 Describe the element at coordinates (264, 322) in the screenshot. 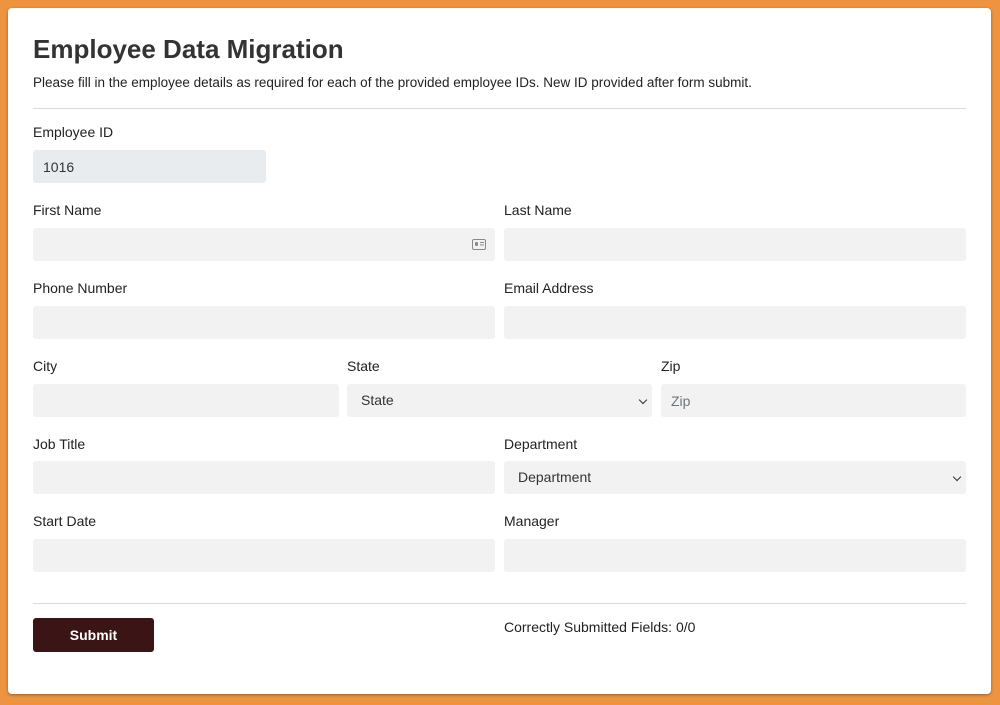

I see `phone-number-field` at that location.